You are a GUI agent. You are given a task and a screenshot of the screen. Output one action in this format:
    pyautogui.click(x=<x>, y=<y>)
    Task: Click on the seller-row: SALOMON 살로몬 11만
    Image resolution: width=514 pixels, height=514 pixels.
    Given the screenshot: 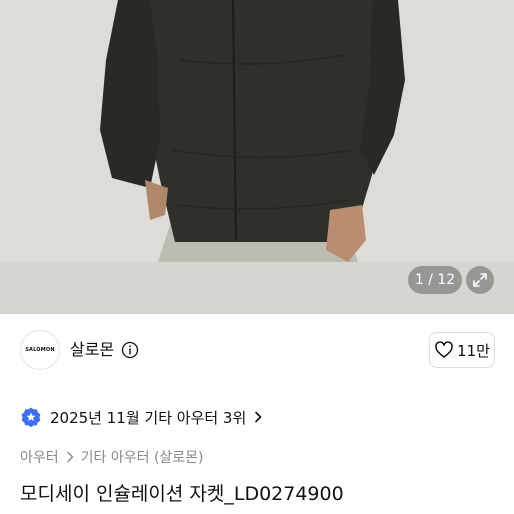 What is the action you would take?
    pyautogui.click(x=257, y=350)
    